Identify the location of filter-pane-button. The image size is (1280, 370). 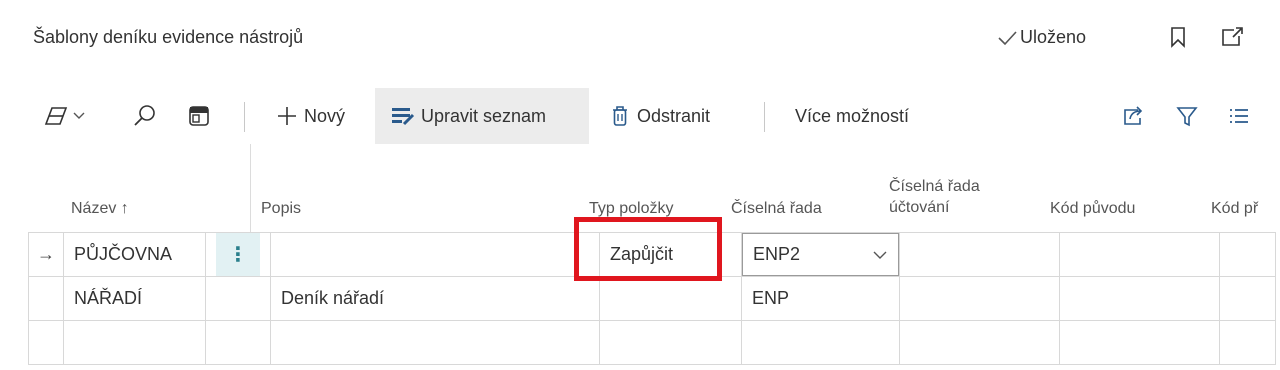
(199, 116).